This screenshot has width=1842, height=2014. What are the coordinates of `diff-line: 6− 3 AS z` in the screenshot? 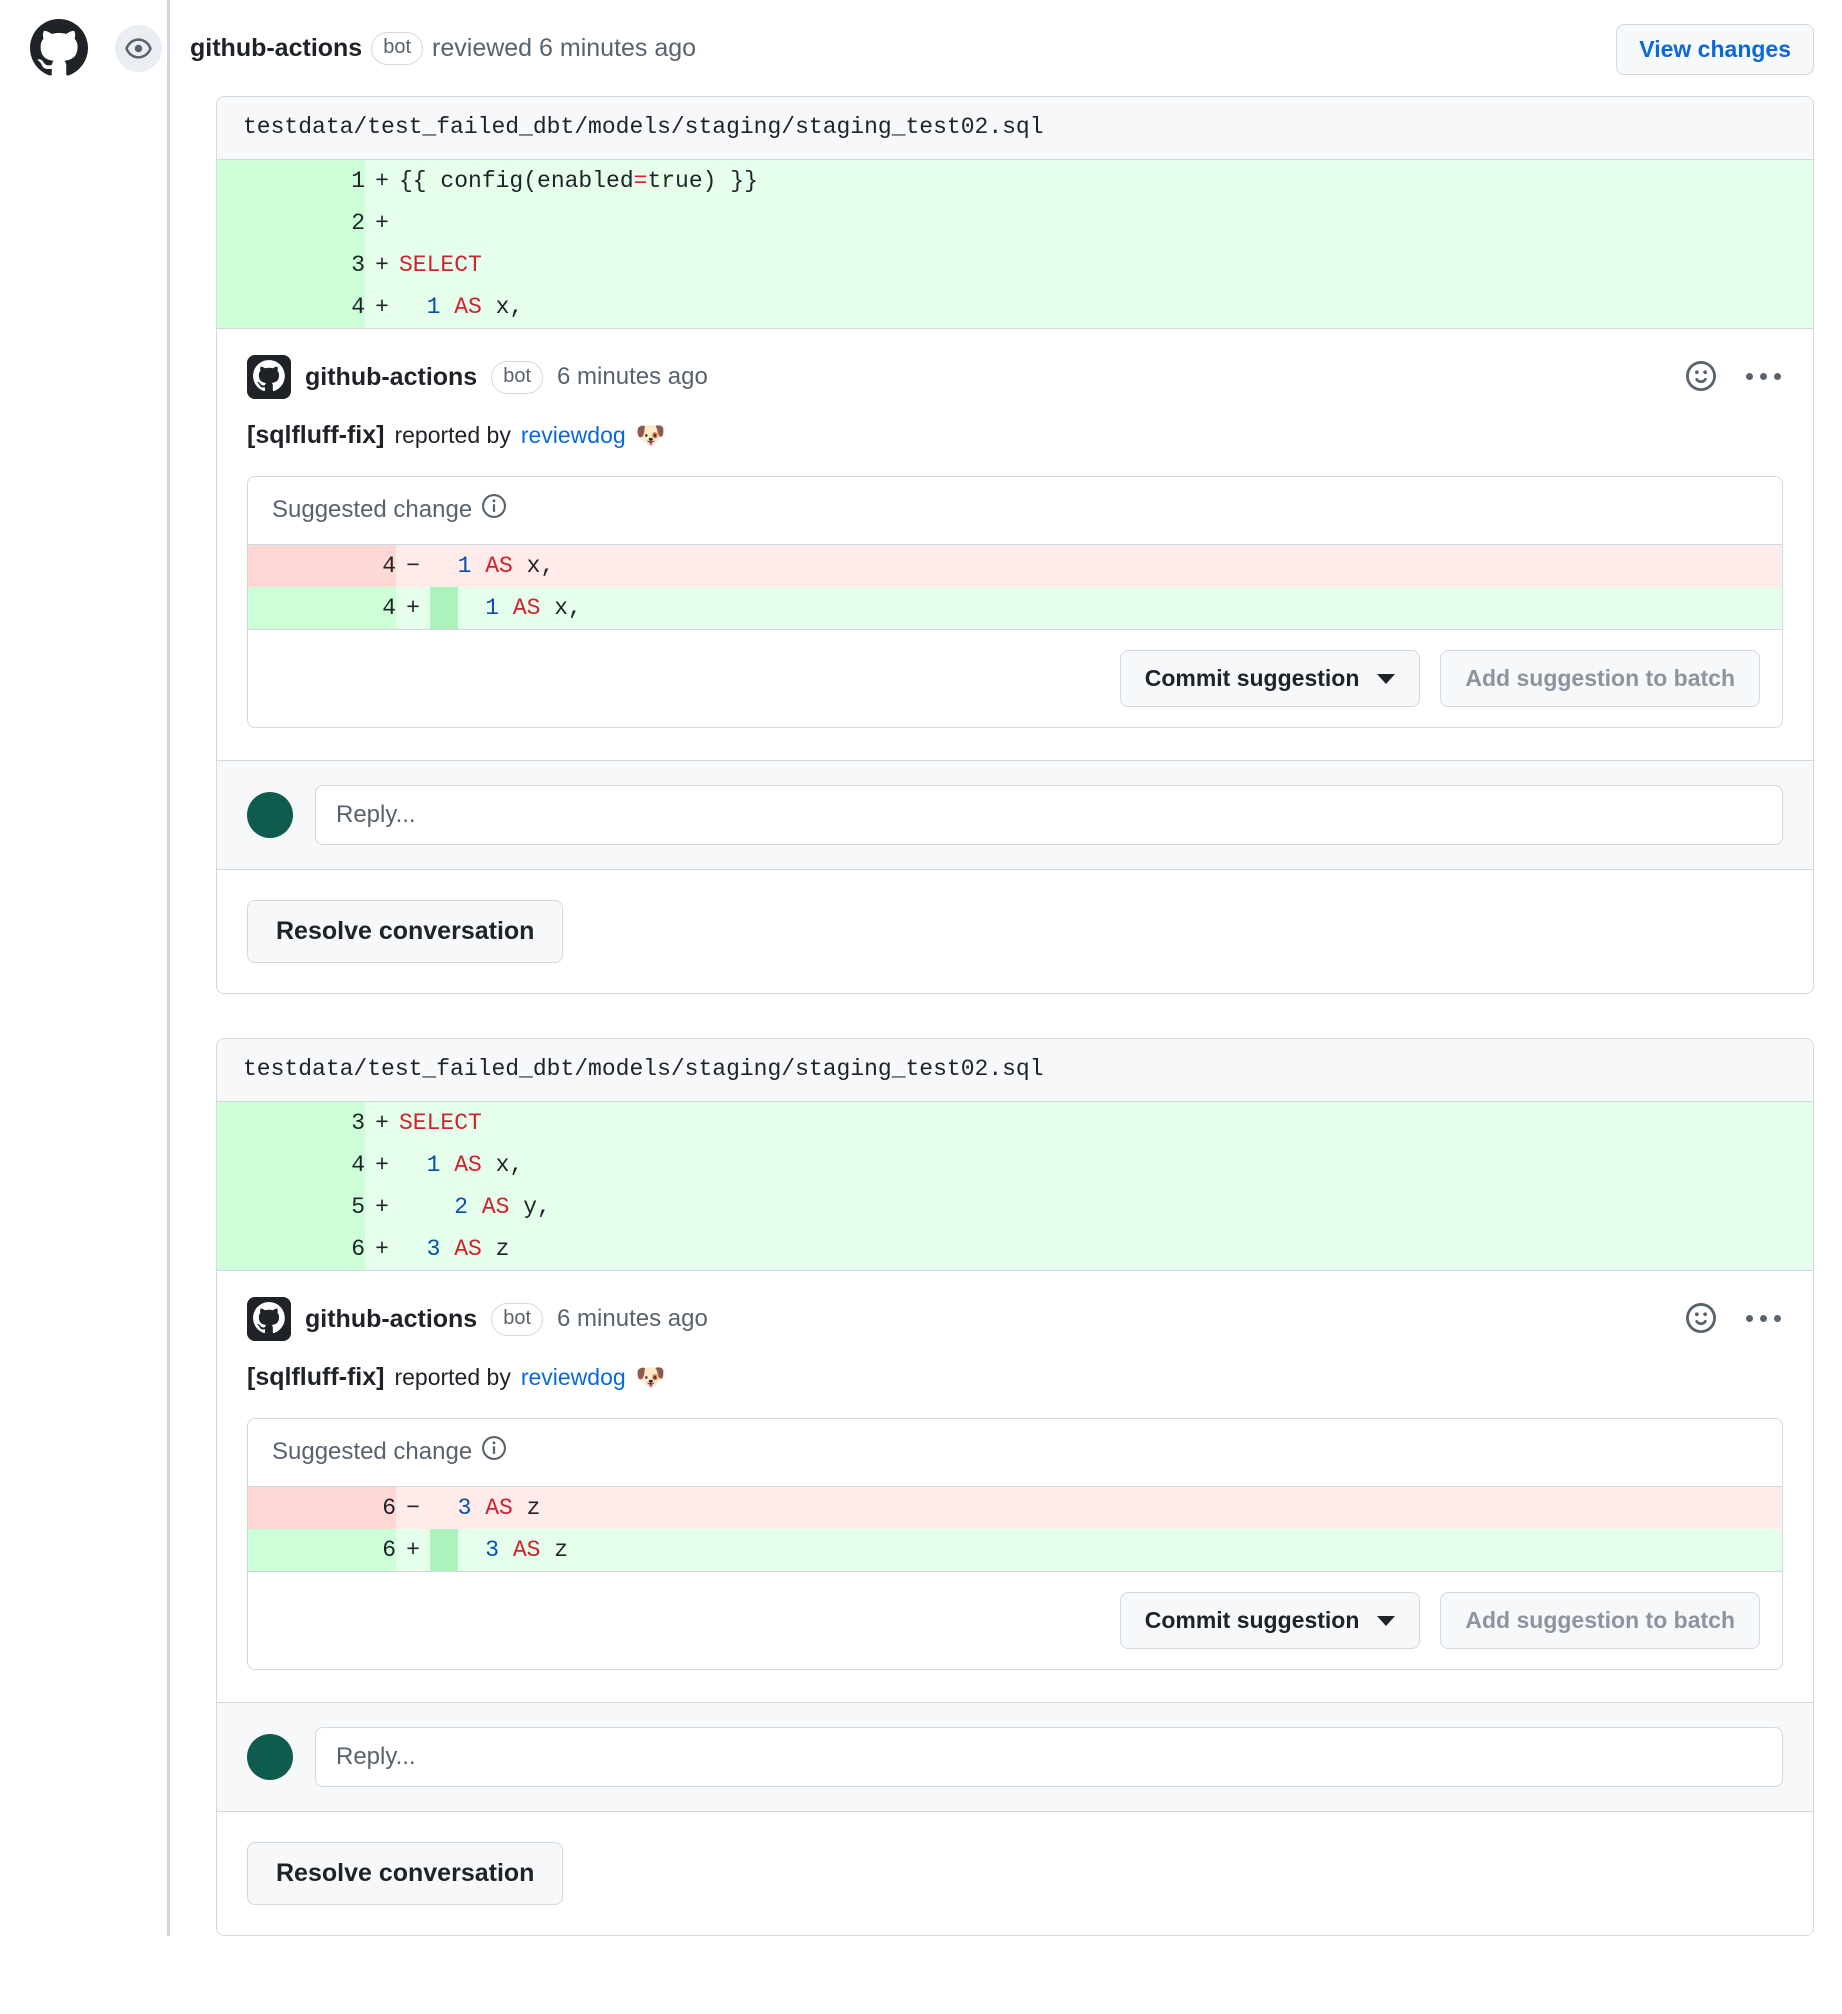 It's located at (1015, 1508).